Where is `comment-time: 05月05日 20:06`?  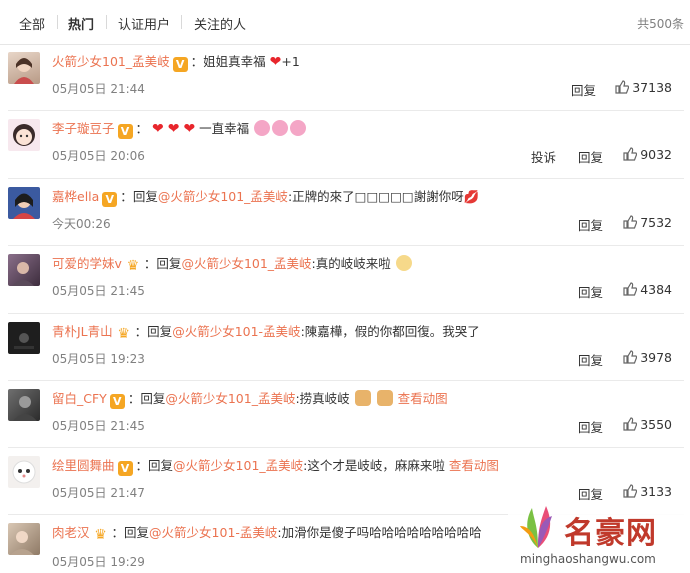 comment-time: 05月05日 20:06 is located at coordinates (98, 156).